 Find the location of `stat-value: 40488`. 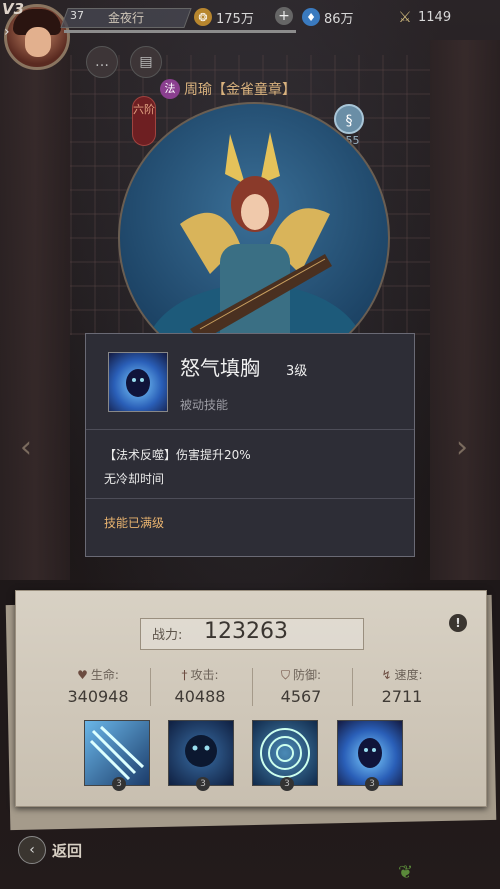

stat-value: 40488 is located at coordinates (200, 696).